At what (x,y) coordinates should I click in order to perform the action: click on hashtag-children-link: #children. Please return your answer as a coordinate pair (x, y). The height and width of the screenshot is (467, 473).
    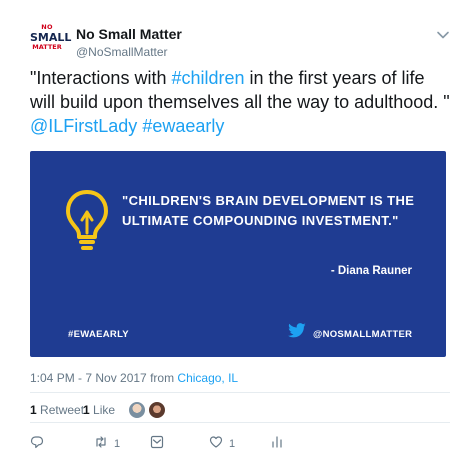
    Looking at the image, I should click on (207, 78).